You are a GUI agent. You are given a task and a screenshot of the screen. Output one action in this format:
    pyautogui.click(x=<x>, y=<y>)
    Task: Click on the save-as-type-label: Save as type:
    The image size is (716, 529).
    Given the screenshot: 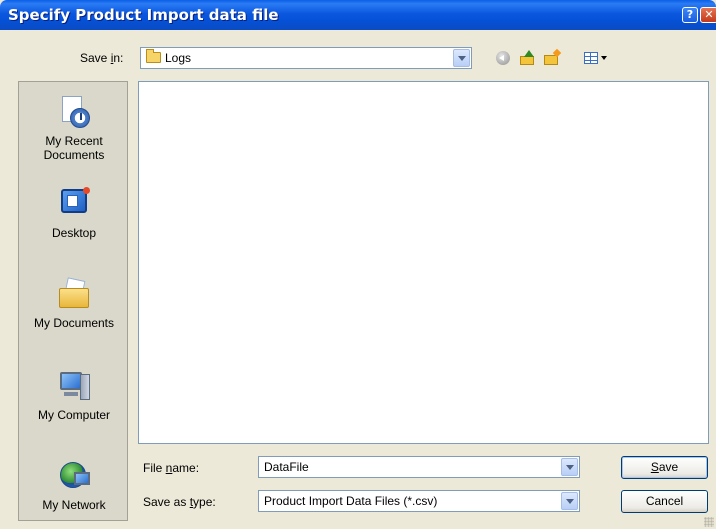 What is the action you would take?
    pyautogui.click(x=179, y=502)
    